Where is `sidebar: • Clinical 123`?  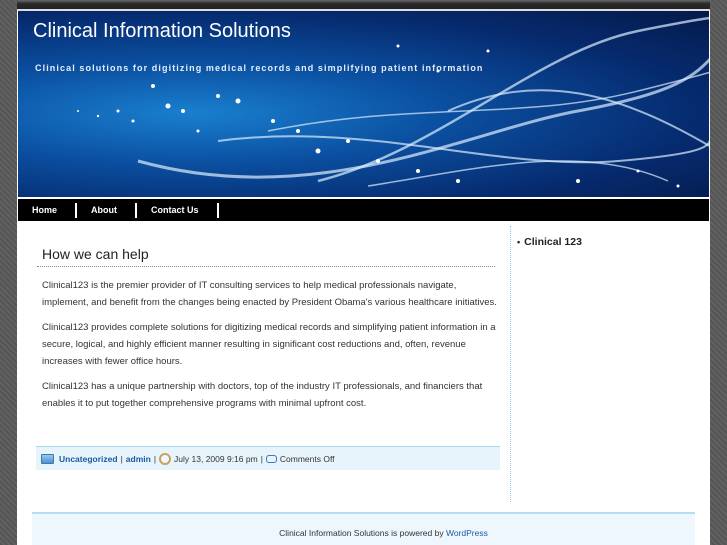 sidebar: • Clinical 123 is located at coordinates (549, 242).